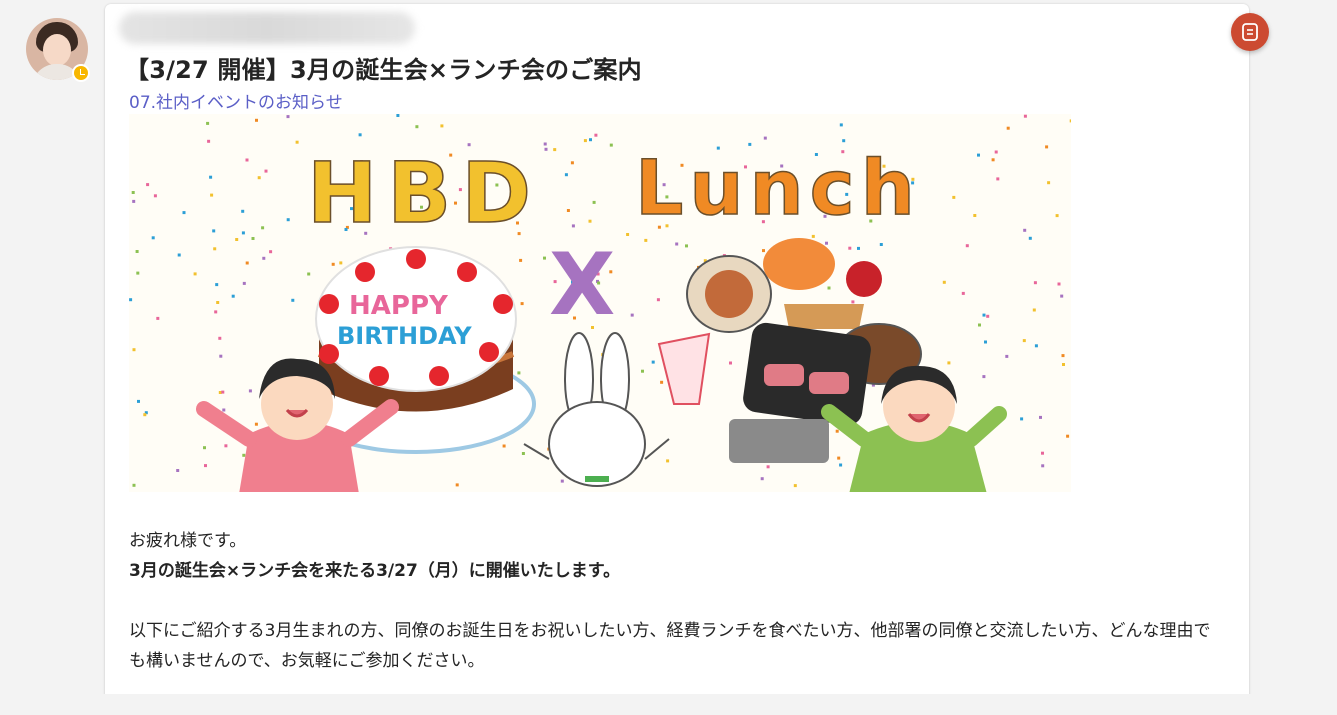 The image size is (1337, 715). Describe the element at coordinates (582, 285) in the screenshot. I see `banner-cross-text: X` at that location.